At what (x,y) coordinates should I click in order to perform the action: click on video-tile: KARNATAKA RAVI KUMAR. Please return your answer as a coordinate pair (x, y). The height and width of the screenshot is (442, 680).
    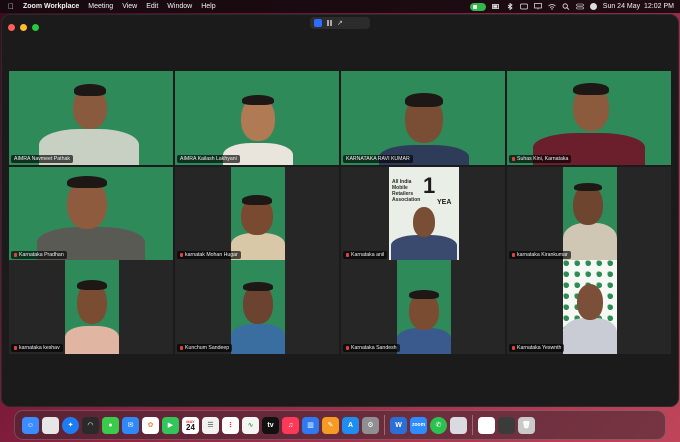
    Looking at the image, I should click on (423, 118).